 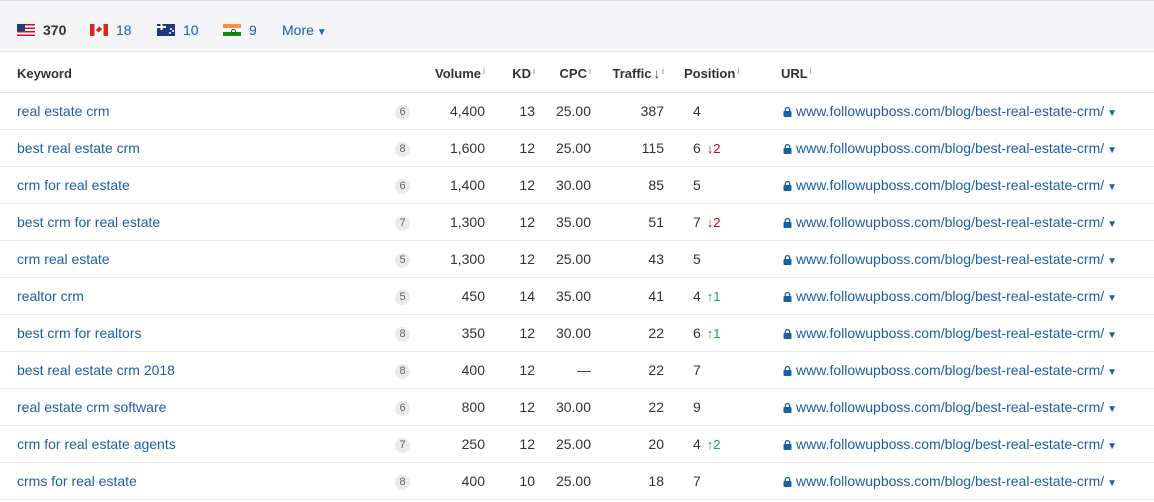 What do you see at coordinates (96, 444) in the screenshot?
I see `keyword-link: crm for real estate agents` at bounding box center [96, 444].